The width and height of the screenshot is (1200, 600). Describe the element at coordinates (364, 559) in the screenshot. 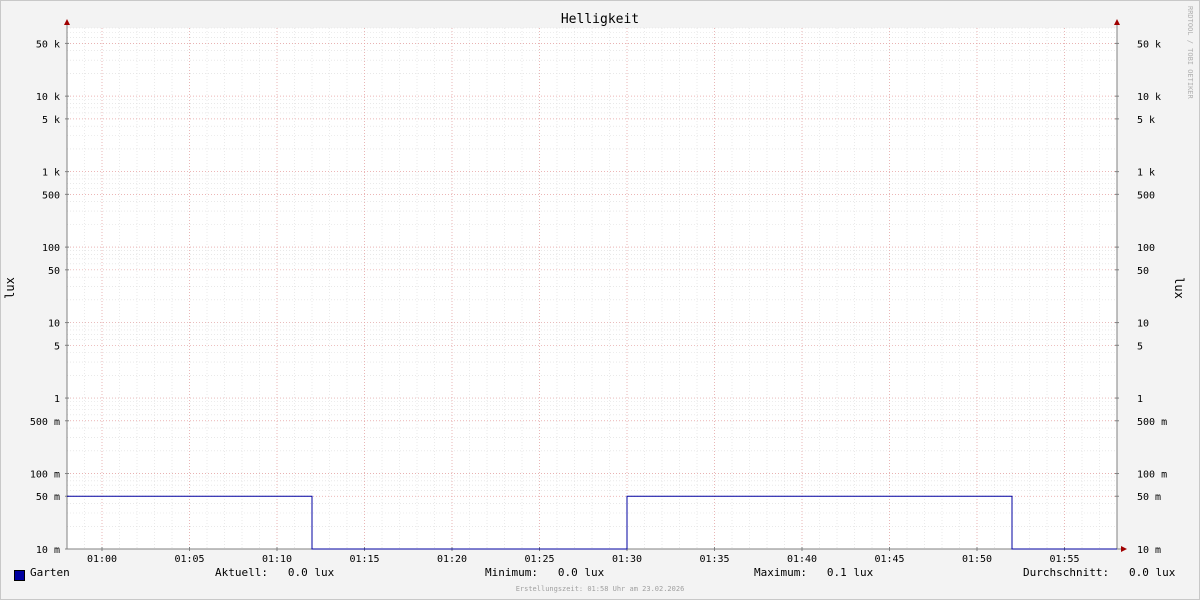

I see `x-tick-label: 01:15` at that location.